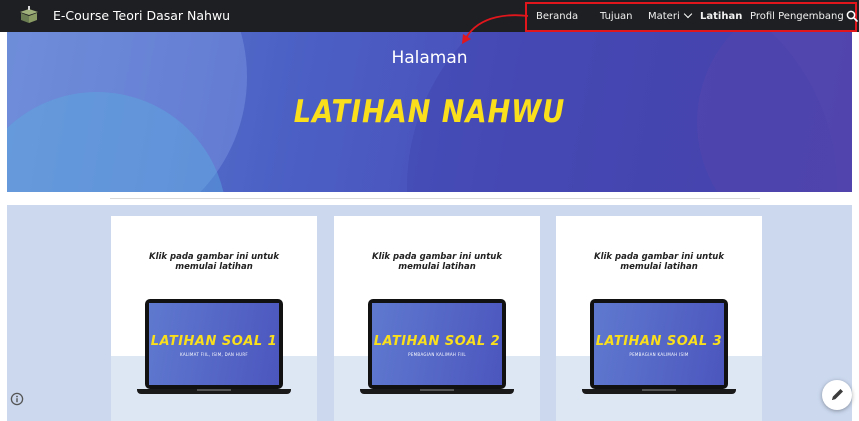  I want to click on section-divider, so click(435, 198).